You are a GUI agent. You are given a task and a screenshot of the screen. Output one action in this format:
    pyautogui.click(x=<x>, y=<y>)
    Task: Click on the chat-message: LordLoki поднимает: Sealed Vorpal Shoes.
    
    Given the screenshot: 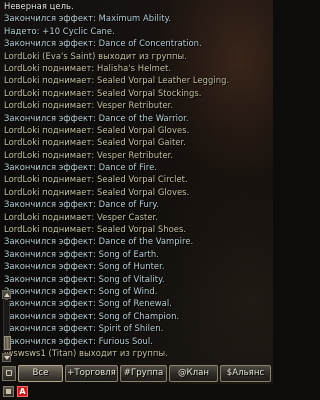 What is the action you would take?
    pyautogui.click(x=95, y=229)
    